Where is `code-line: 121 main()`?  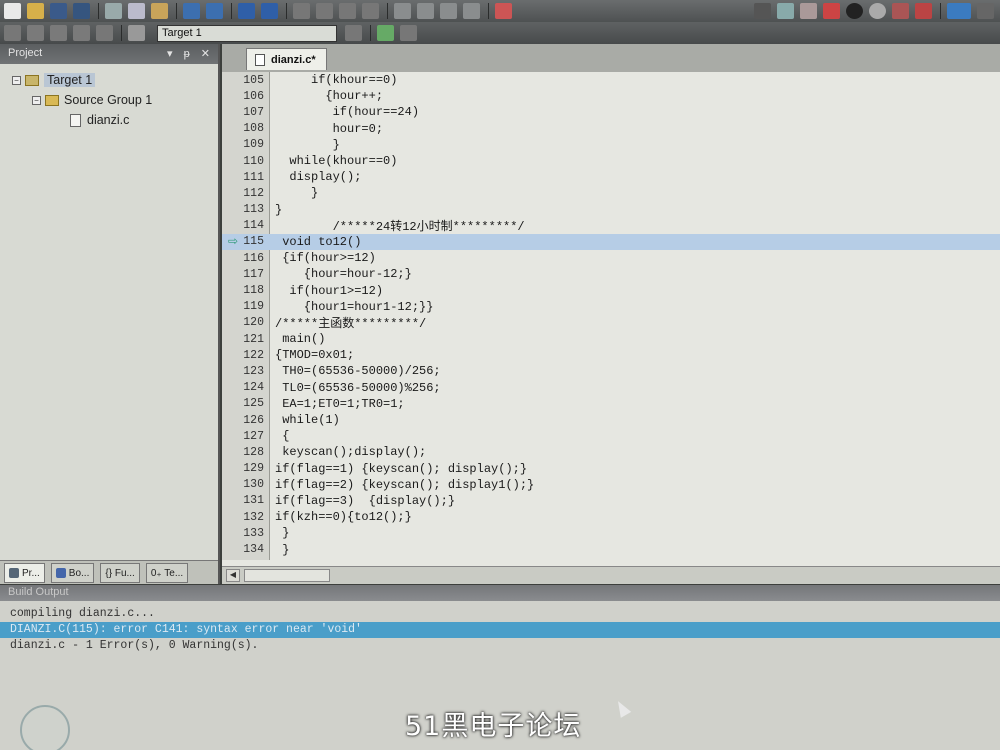 code-line: 121 main() is located at coordinates (611, 339).